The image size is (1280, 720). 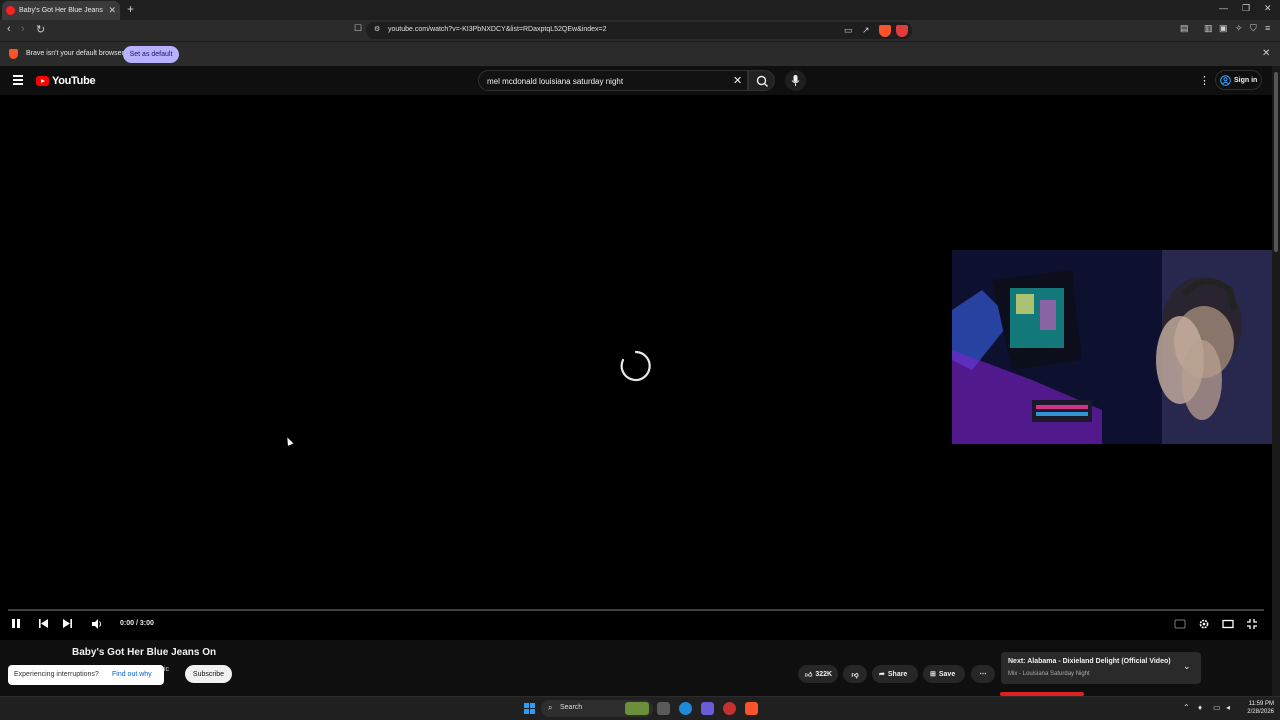 What do you see at coordinates (151, 54) in the screenshot?
I see `set-as-default-button: Set as default` at bounding box center [151, 54].